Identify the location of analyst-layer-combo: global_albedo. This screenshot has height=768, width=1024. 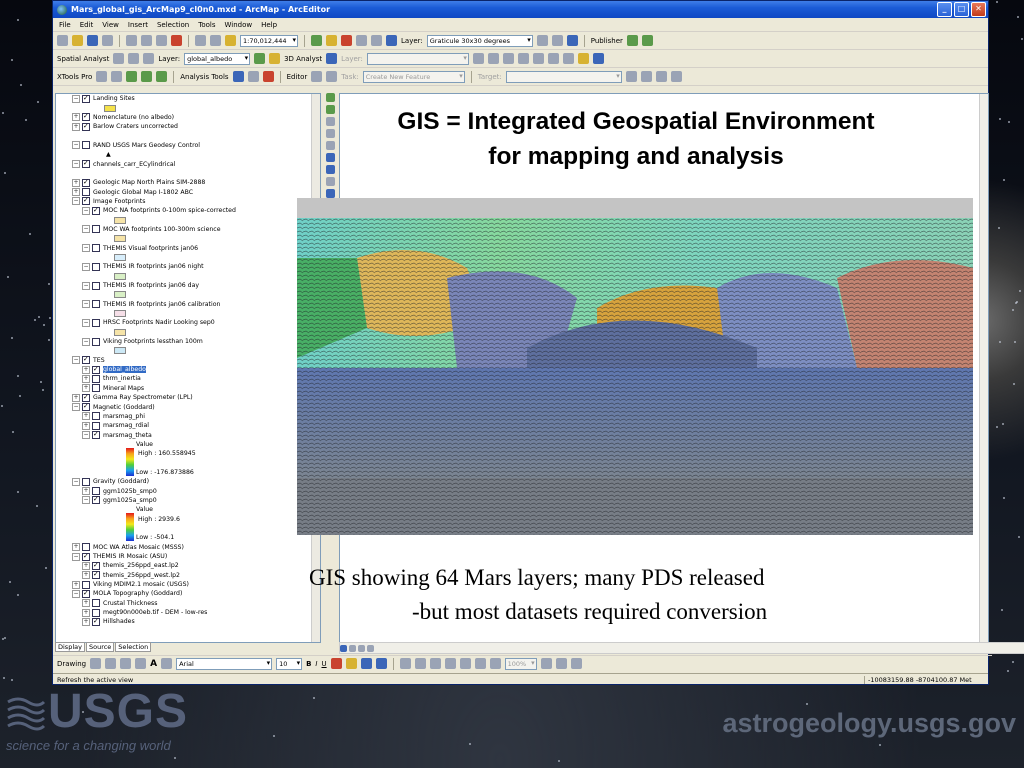
(217, 58).